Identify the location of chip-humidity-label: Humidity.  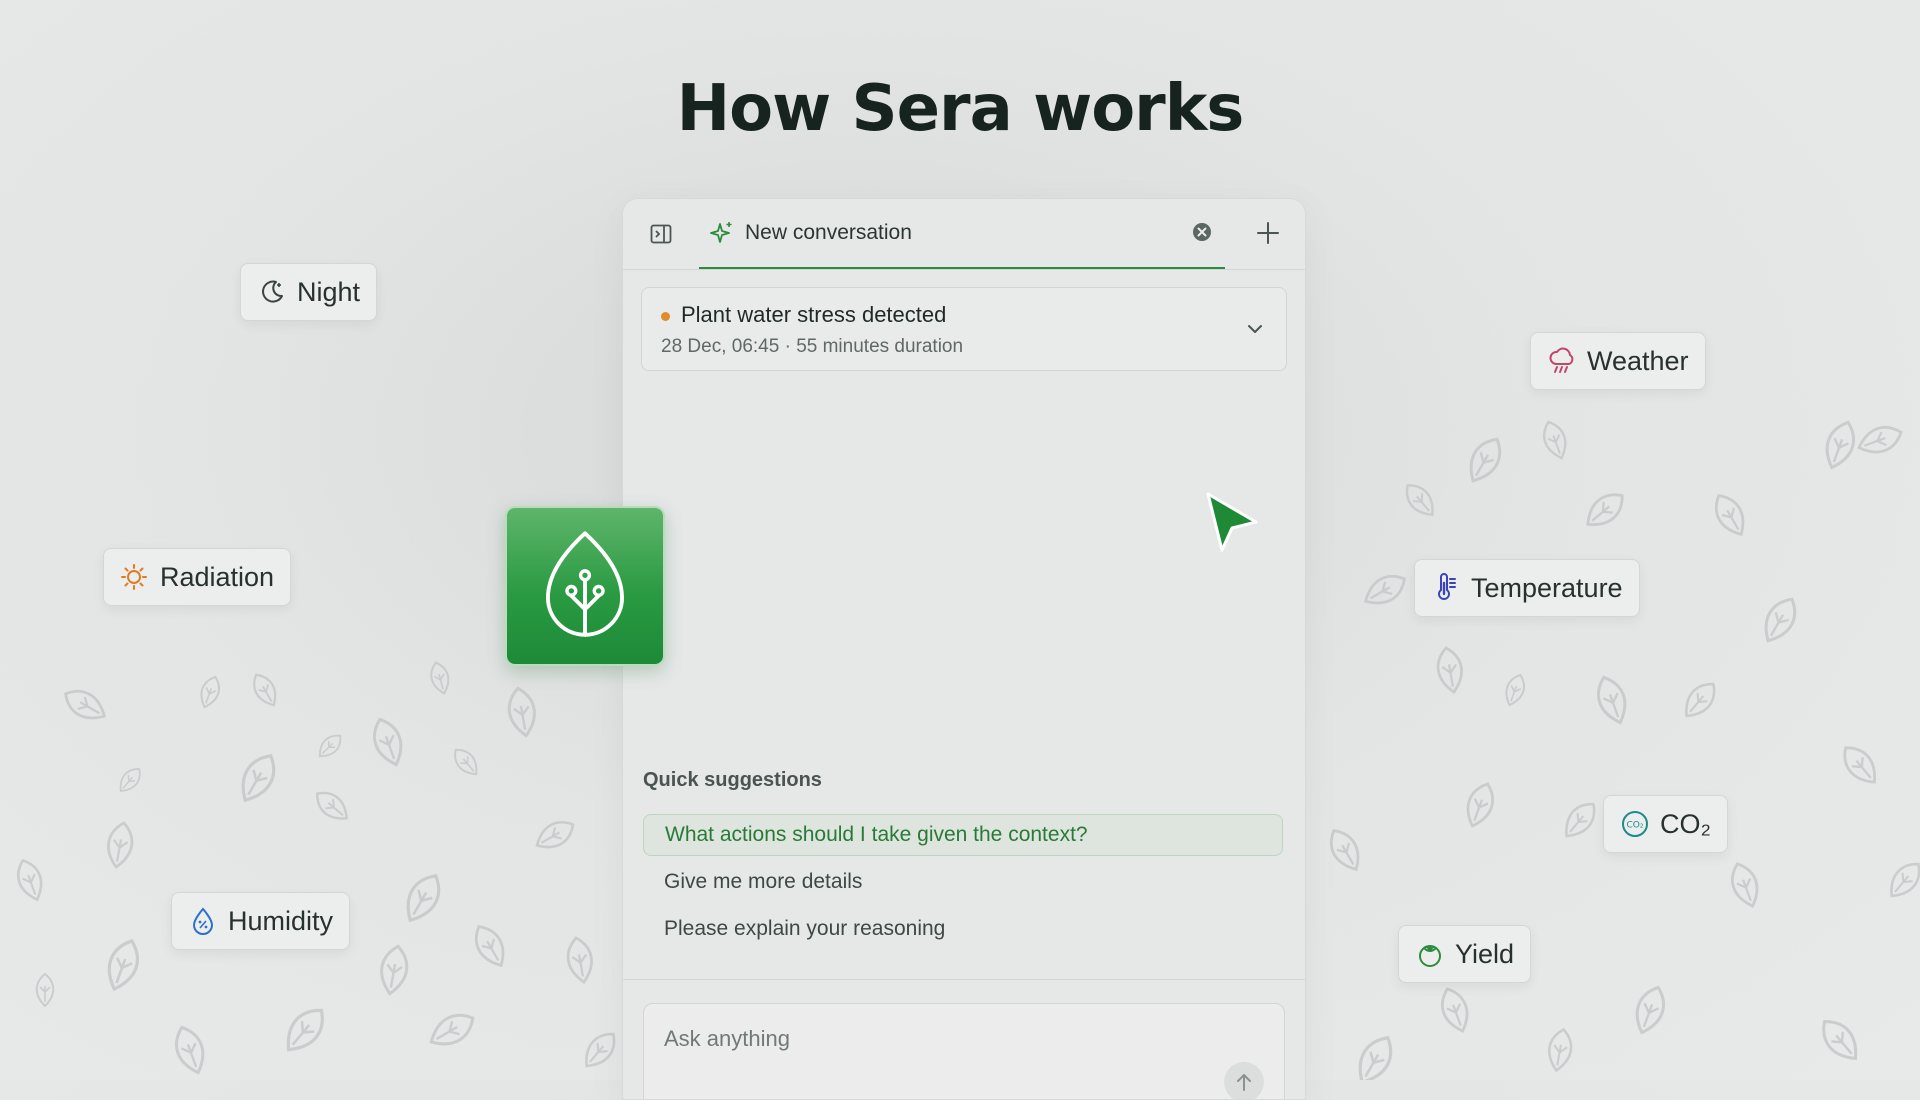
(281, 920).